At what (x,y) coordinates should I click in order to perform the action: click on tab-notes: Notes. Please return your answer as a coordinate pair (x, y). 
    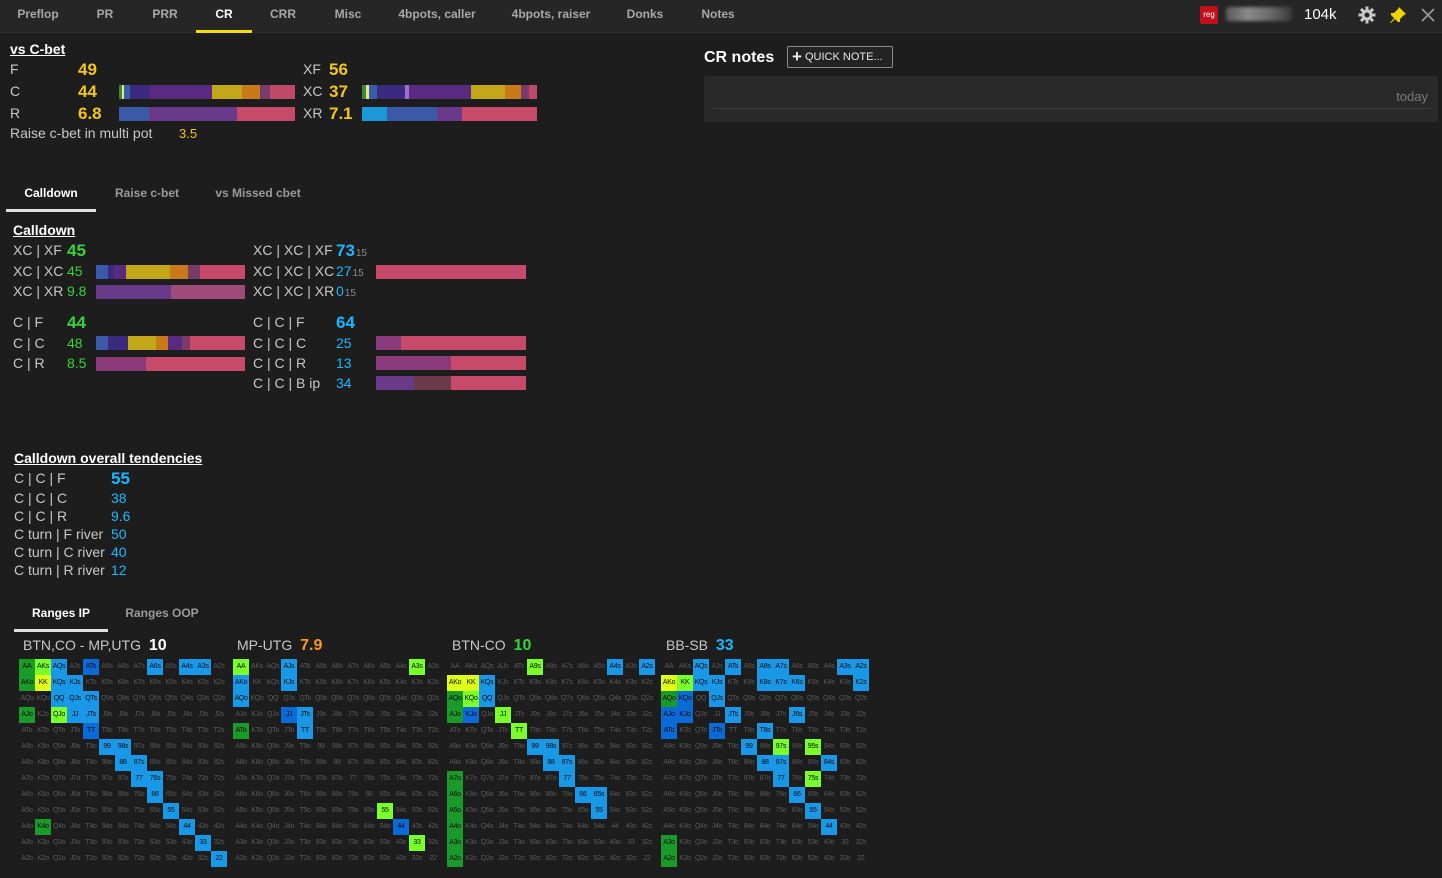
    Looking at the image, I should click on (718, 16).